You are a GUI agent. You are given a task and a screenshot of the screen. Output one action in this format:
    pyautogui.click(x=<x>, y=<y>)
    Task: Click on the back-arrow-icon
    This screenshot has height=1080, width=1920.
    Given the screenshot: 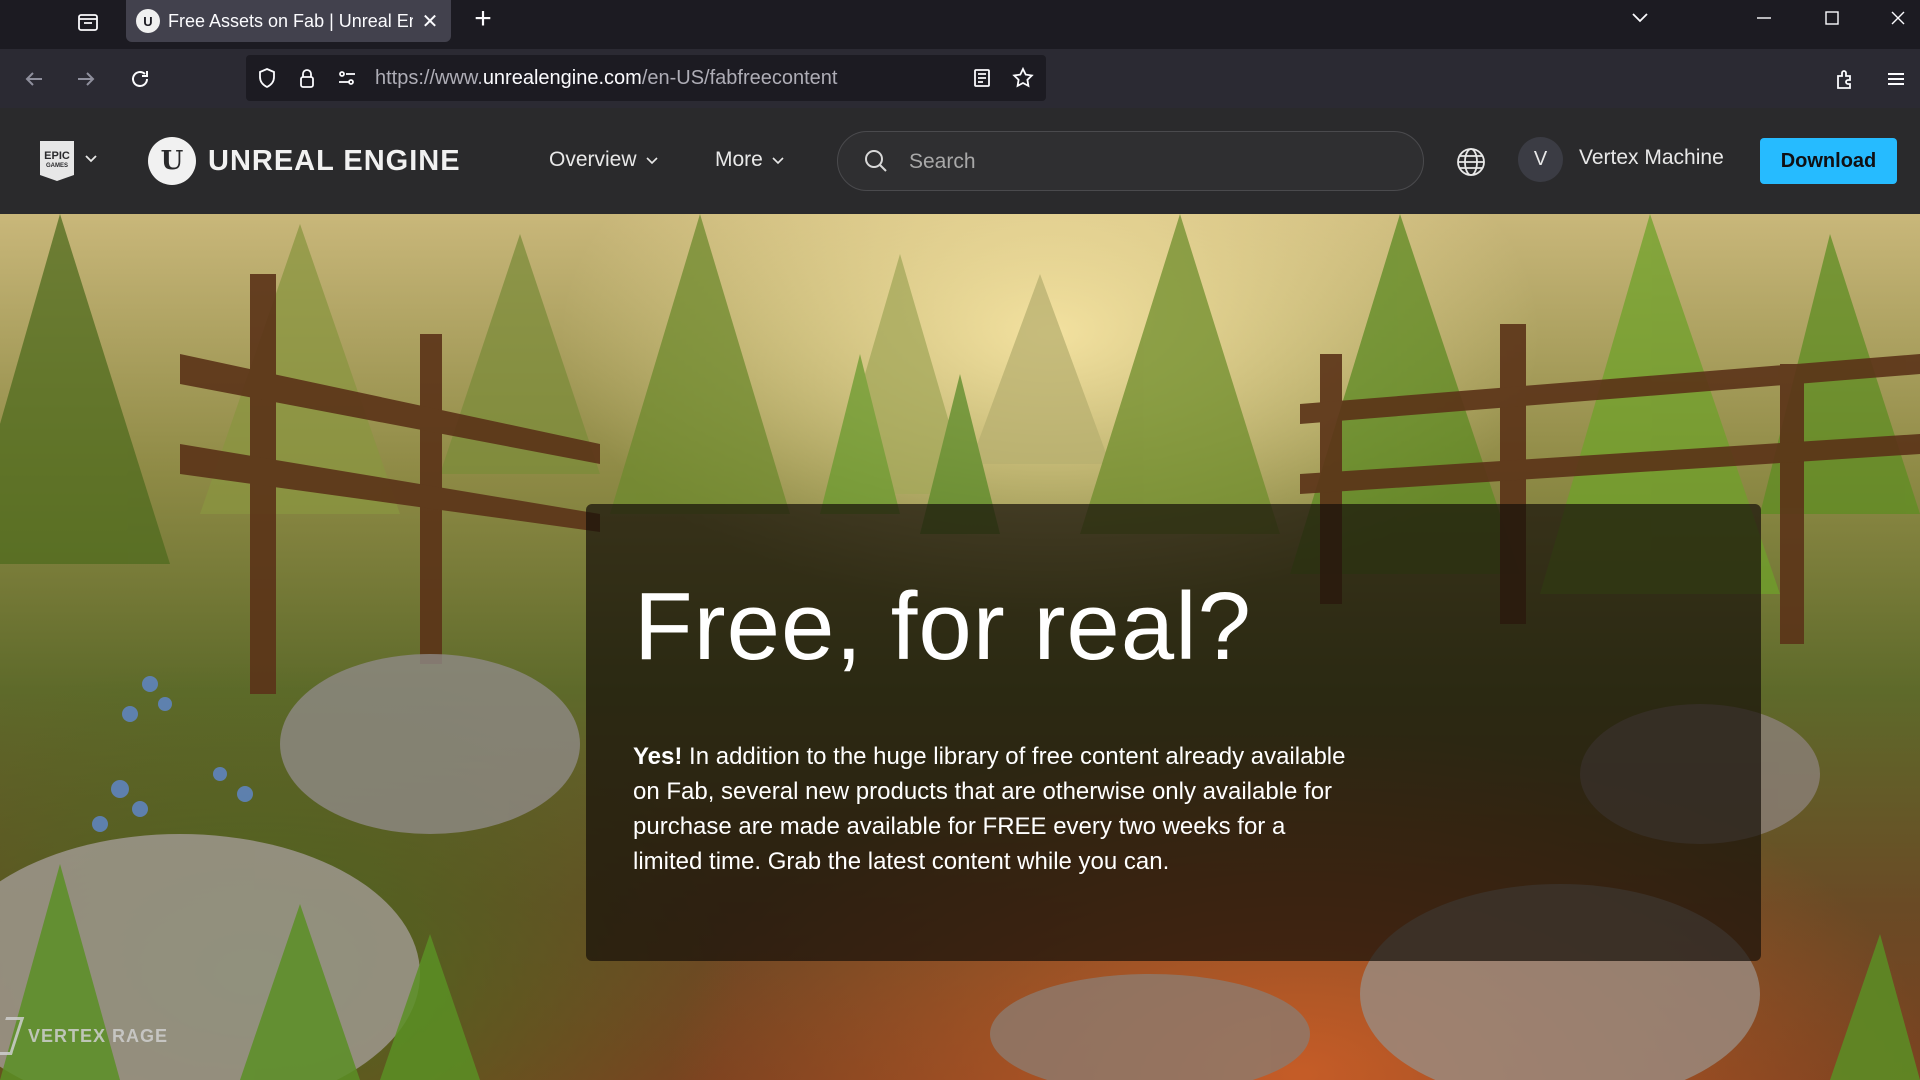 What is the action you would take?
    pyautogui.click(x=34, y=79)
    